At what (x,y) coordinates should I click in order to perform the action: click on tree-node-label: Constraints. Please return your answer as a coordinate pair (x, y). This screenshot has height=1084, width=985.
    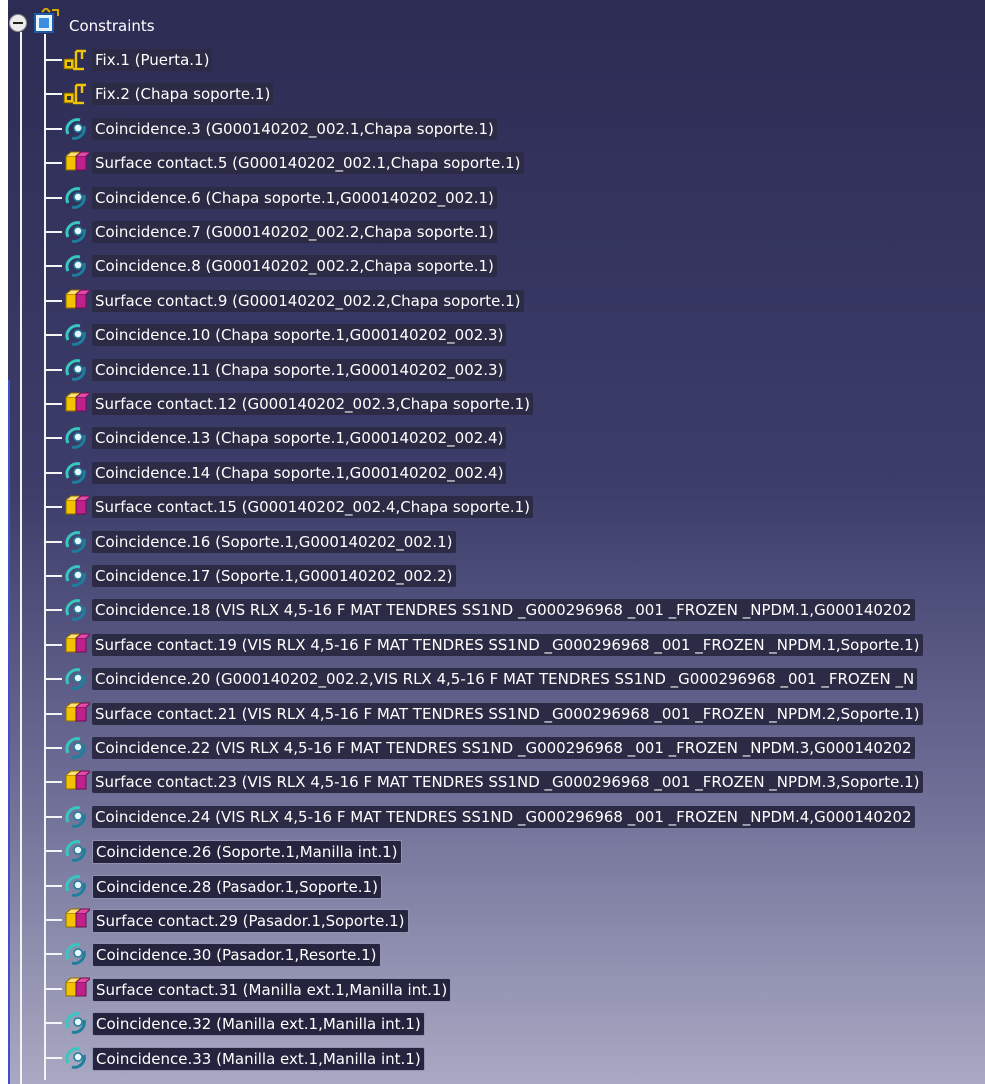
    Looking at the image, I should click on (112, 26).